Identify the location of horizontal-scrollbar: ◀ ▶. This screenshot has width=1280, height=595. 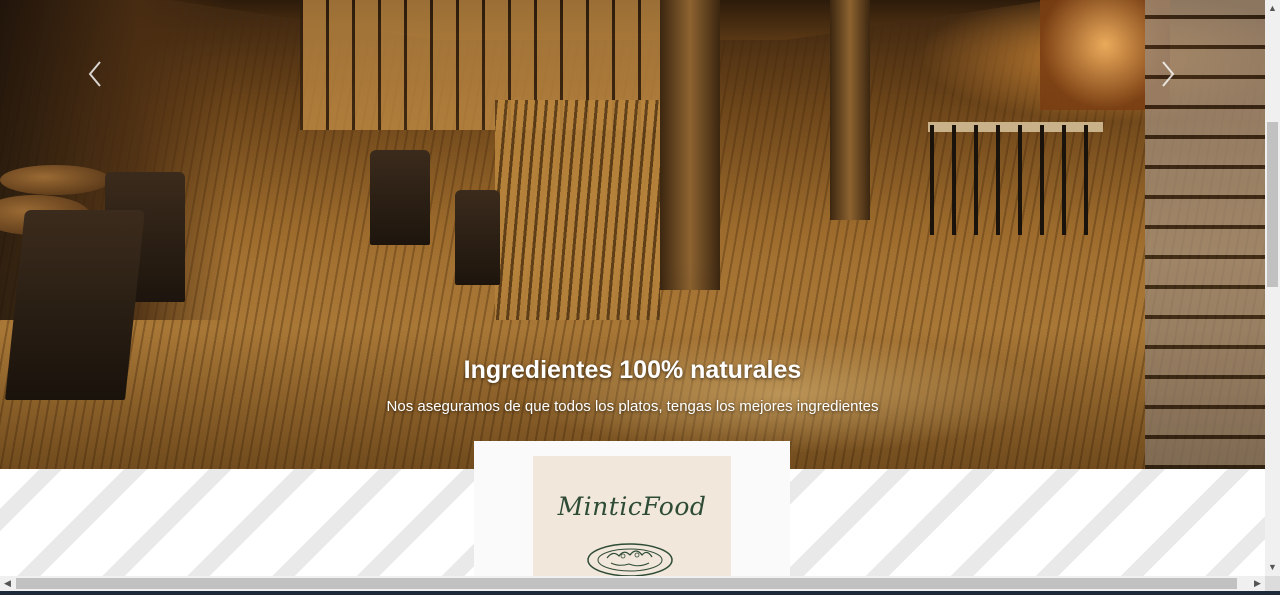
(632, 583).